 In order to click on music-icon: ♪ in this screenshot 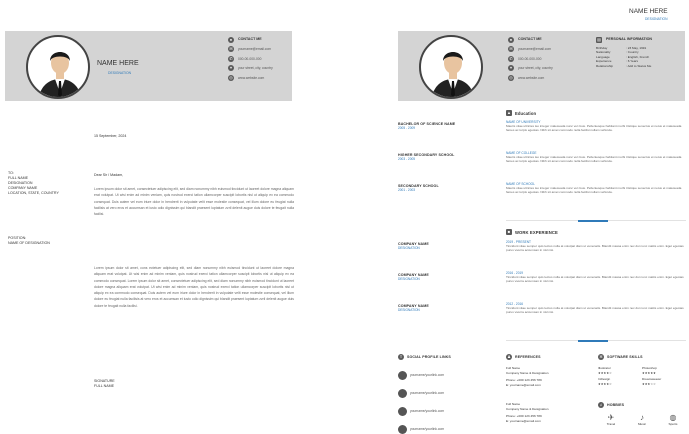, I will do `click(642, 417)`.